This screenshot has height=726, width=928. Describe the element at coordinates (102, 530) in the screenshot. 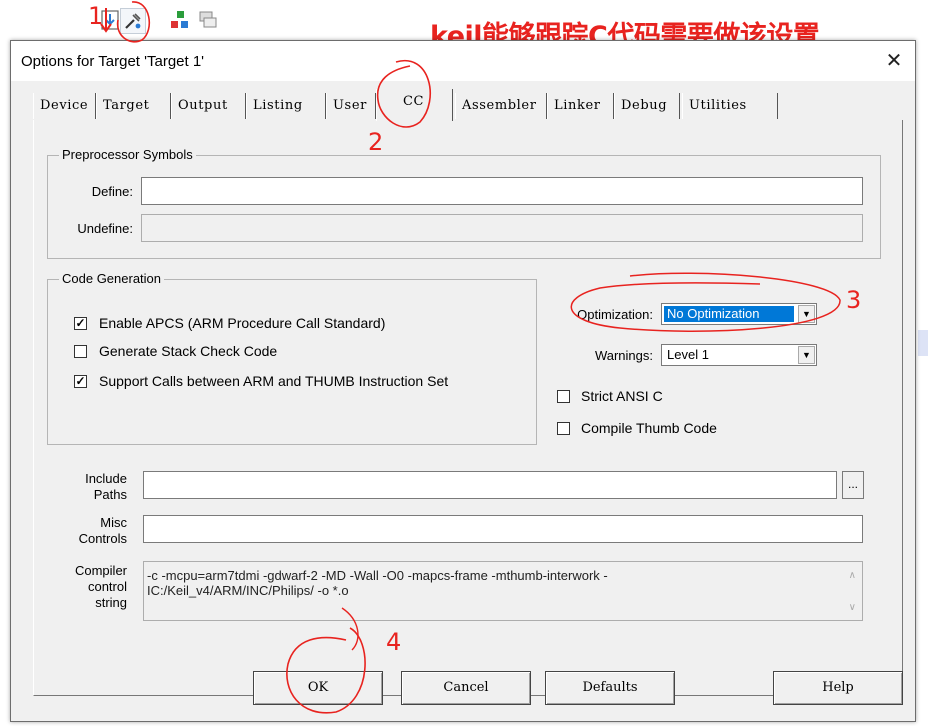

I see `misc-controls-label: Misc Controls` at that location.